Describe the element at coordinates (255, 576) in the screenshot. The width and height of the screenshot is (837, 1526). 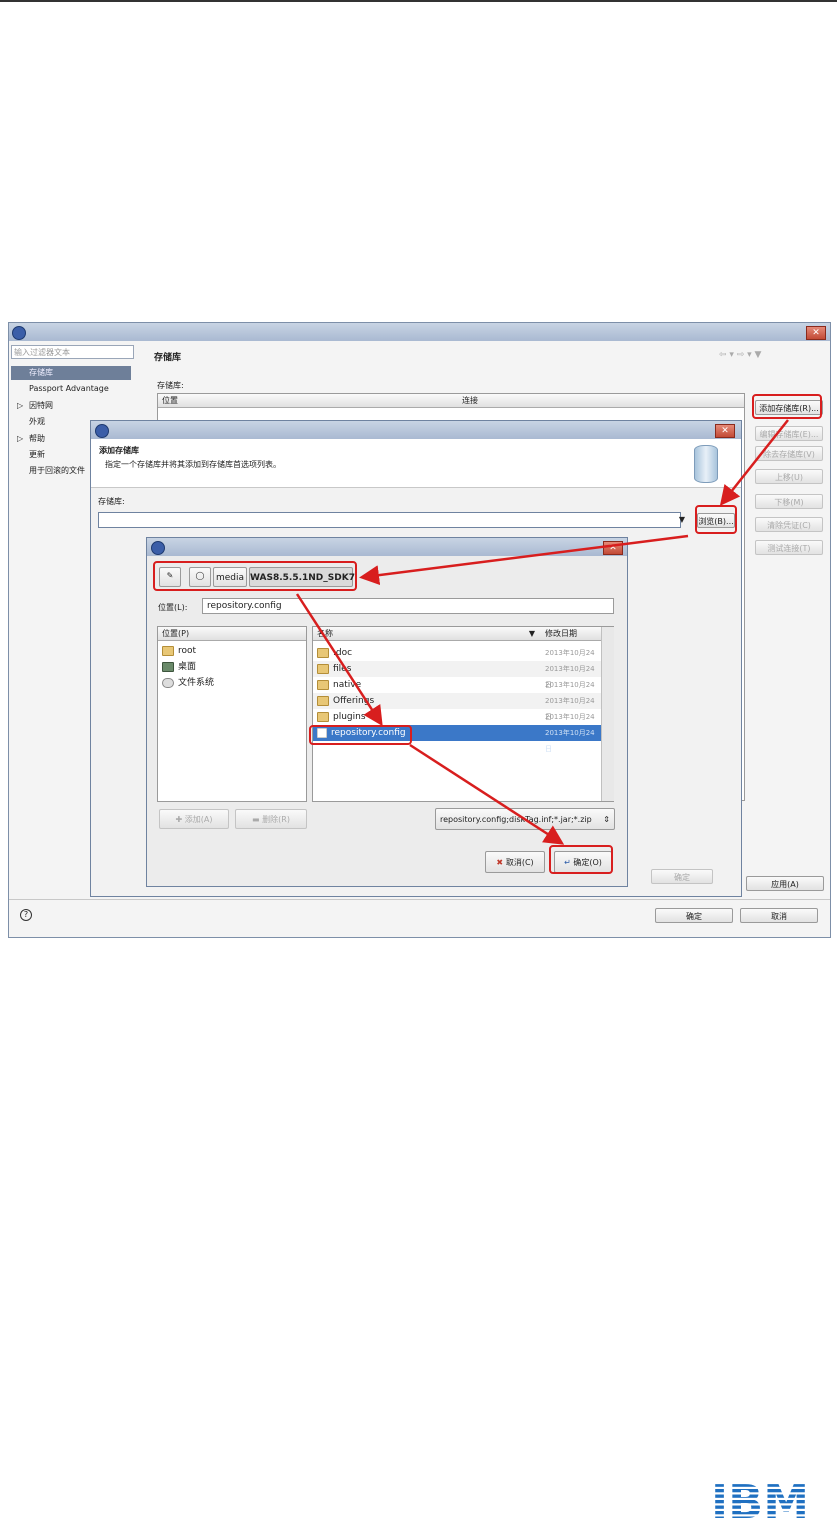
I see `highlight-path-bar` at that location.